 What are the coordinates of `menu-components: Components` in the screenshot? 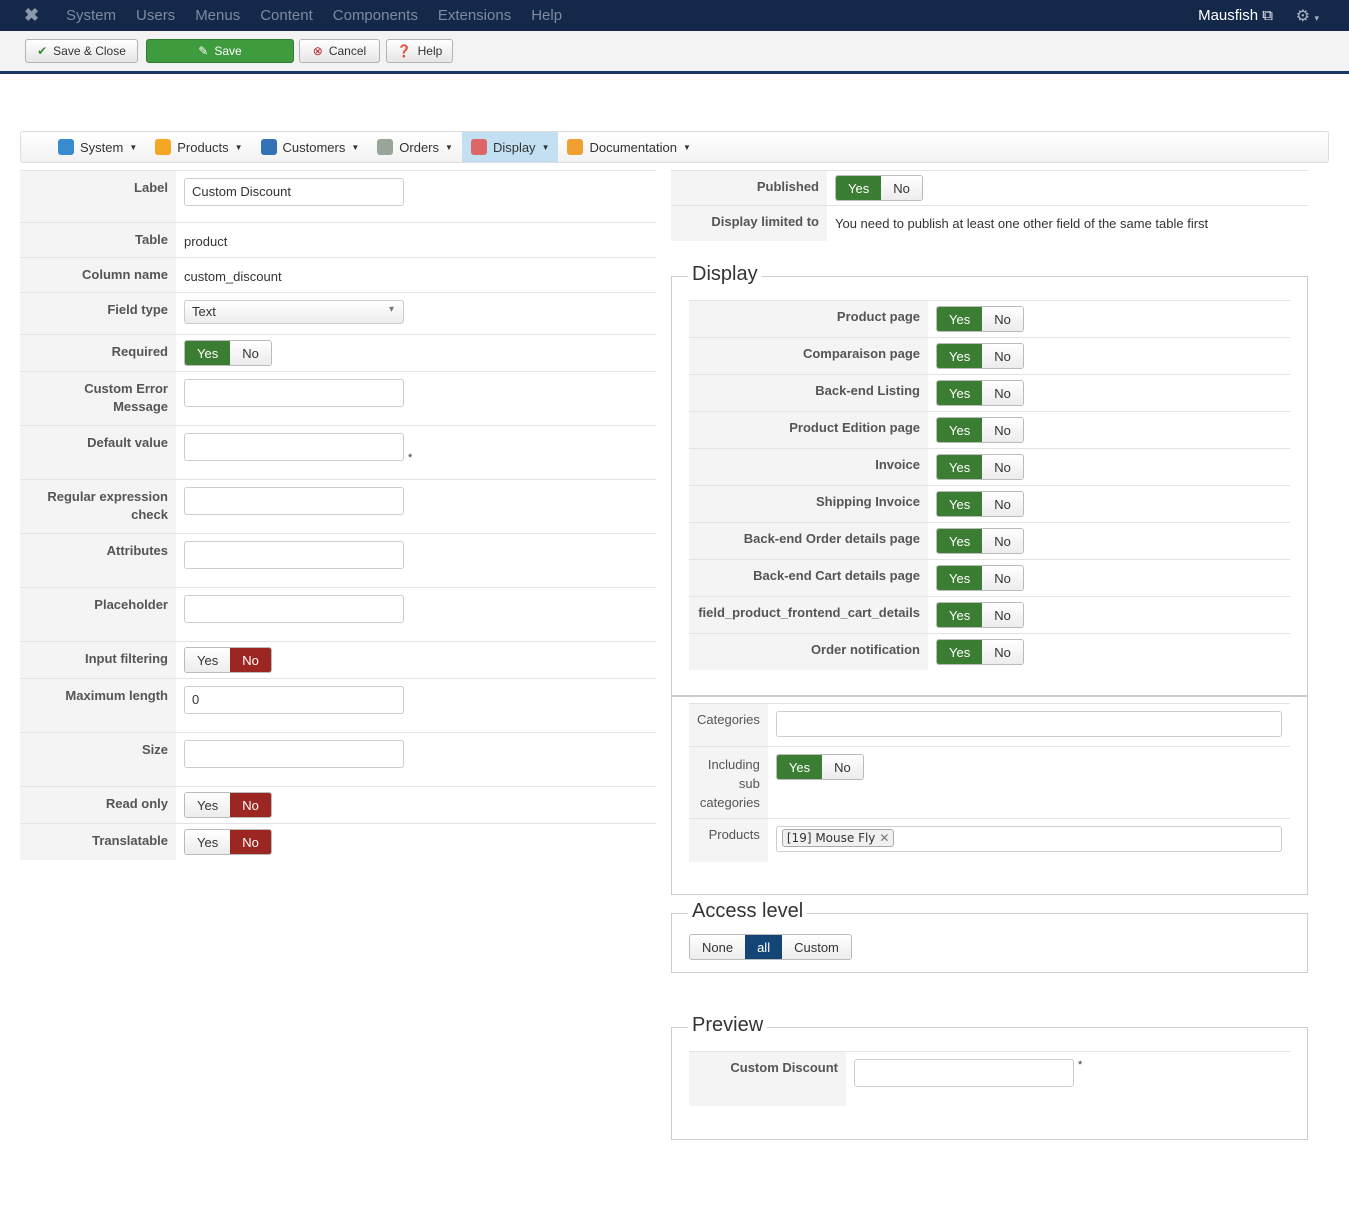 It's located at (375, 15).